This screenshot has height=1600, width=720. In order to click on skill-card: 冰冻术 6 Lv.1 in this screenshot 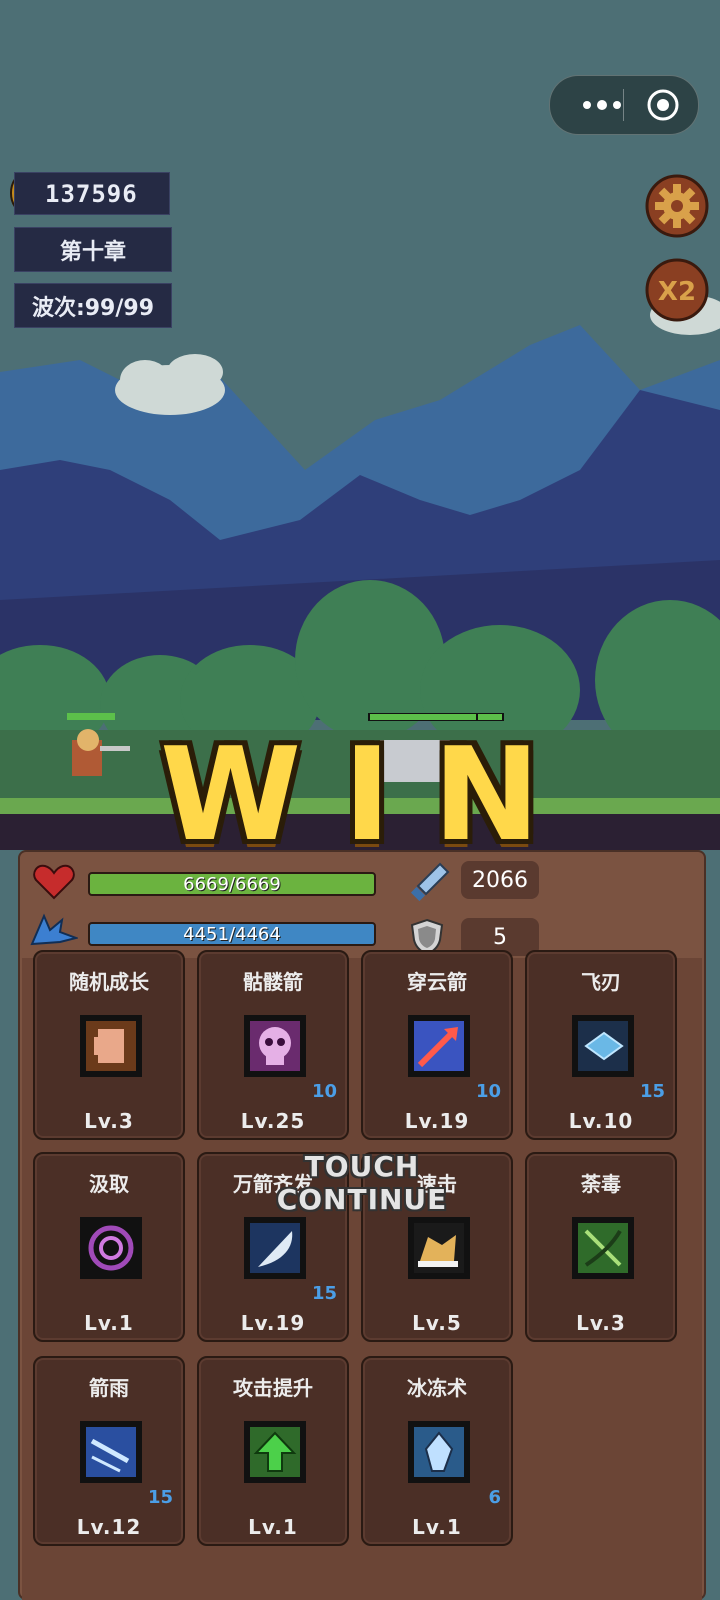, I will do `click(437, 1451)`.